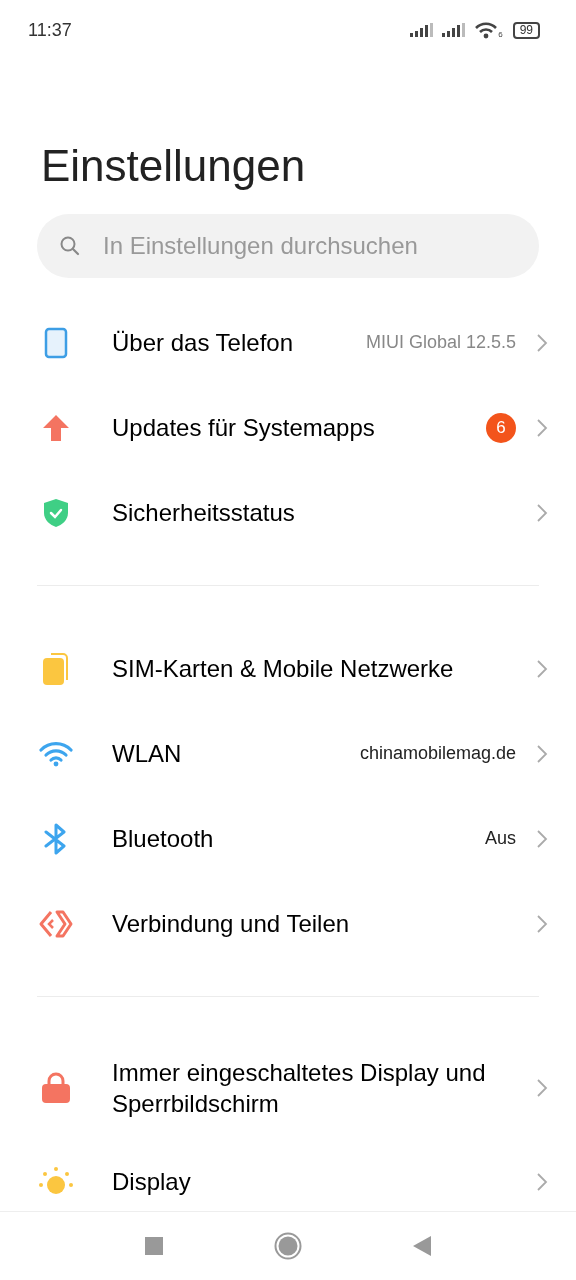  I want to click on settings-item: WLAN chinamobilemag.de, so click(284, 753).